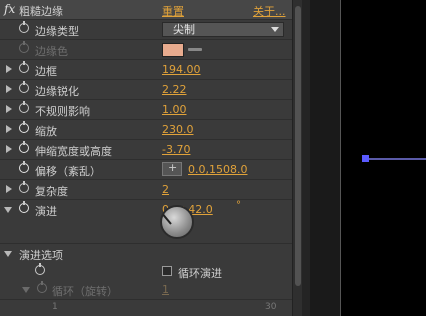 The height and width of the screenshot is (316, 426). Describe the element at coordinates (146, 170) in the screenshot. I see `prop-offset: 偏移（紊乱） 0.0,1508.0` at that location.